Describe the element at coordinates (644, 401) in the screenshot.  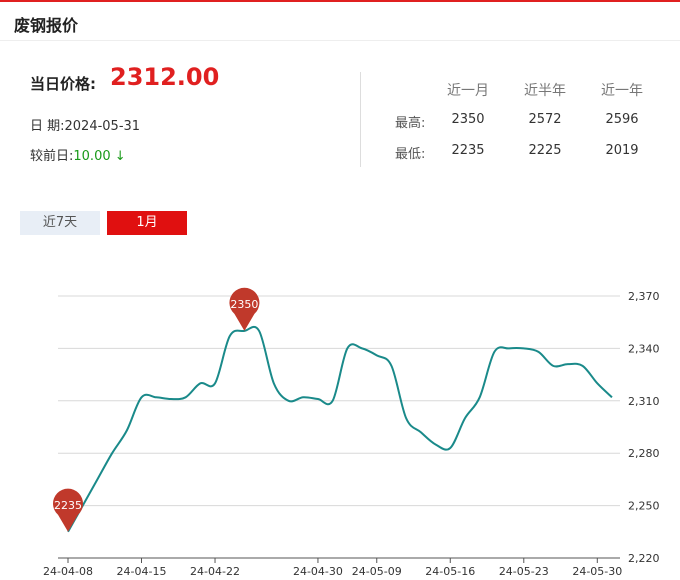
I see `y-tick-label: 2,310` at that location.